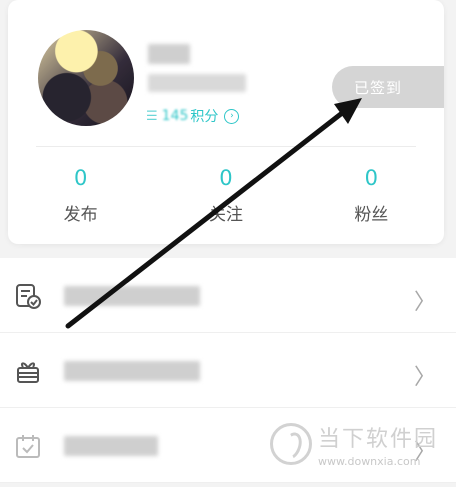 This screenshot has width=456, height=487. I want to click on coin-icon: ☰, so click(152, 116).